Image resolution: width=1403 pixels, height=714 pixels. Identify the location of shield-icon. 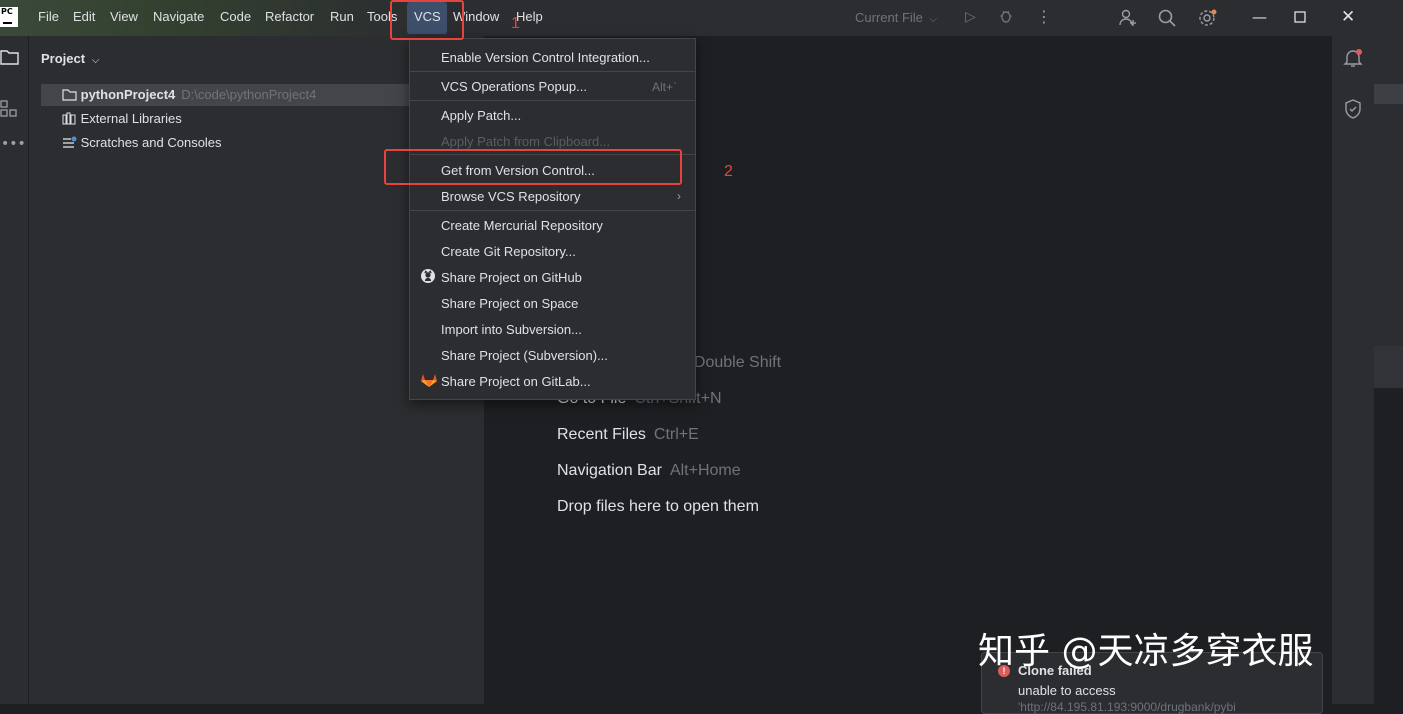
(1353, 111).